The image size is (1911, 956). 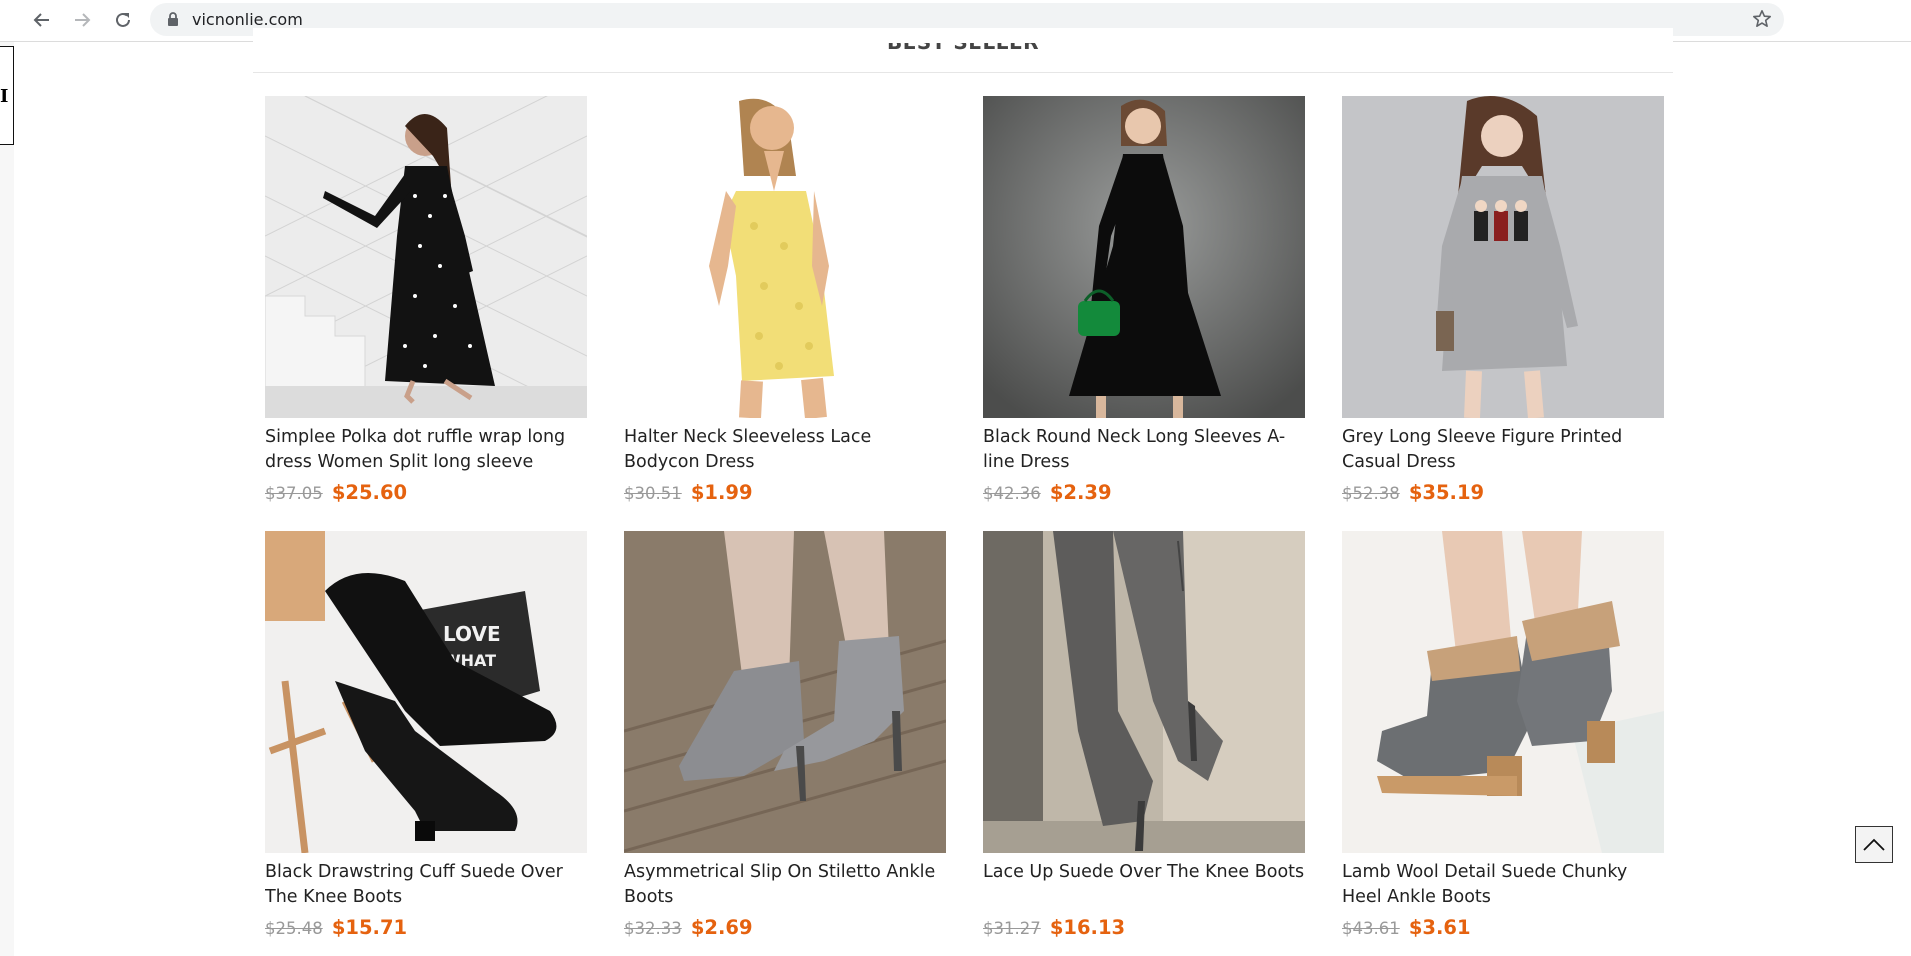 I want to click on product-photo-grey-lace-up-boots, so click(x=1144, y=692).